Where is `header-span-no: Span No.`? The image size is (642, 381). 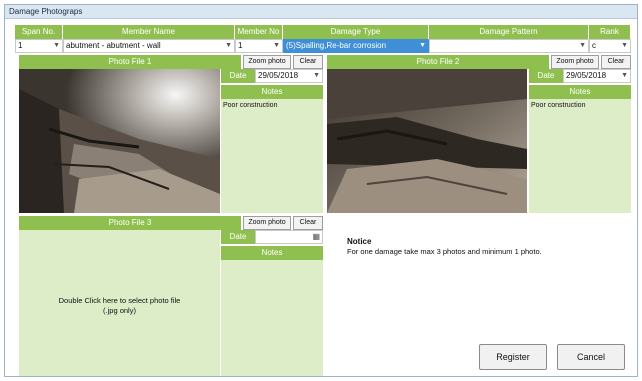
header-span-no: Span No. is located at coordinates (39, 32).